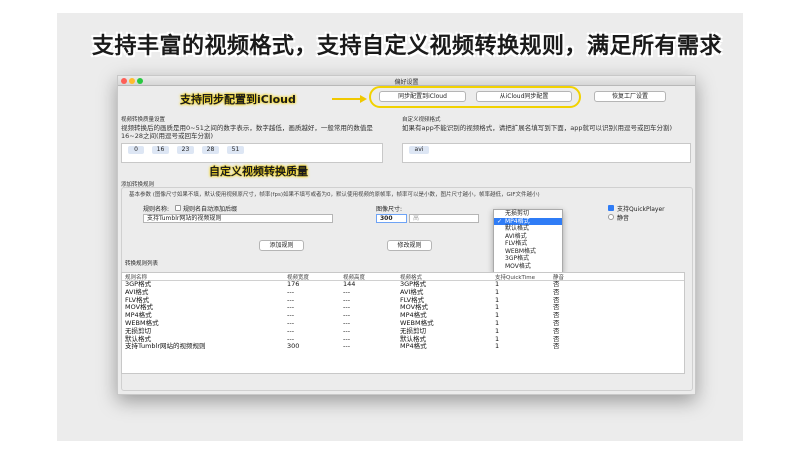  Describe the element at coordinates (528, 229) in the screenshot. I see `format-option: 默认格式` at that location.